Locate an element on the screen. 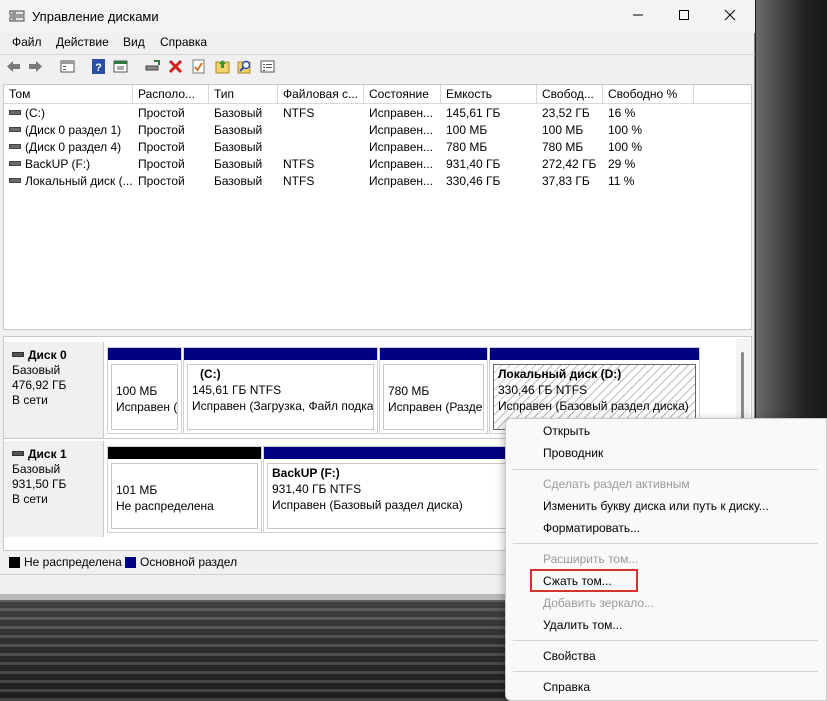 The height and width of the screenshot is (701, 827). disk-status: В сети is located at coordinates (30, 499).